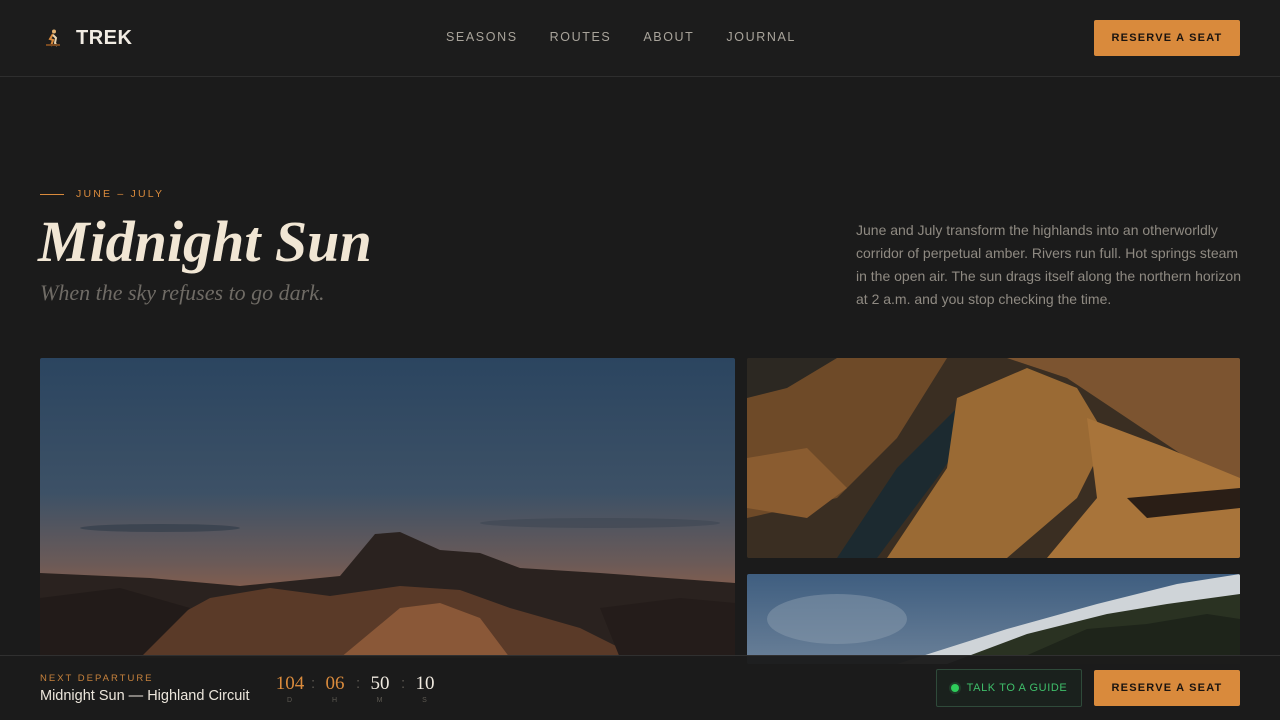  I want to click on forest-photo, so click(993, 619).